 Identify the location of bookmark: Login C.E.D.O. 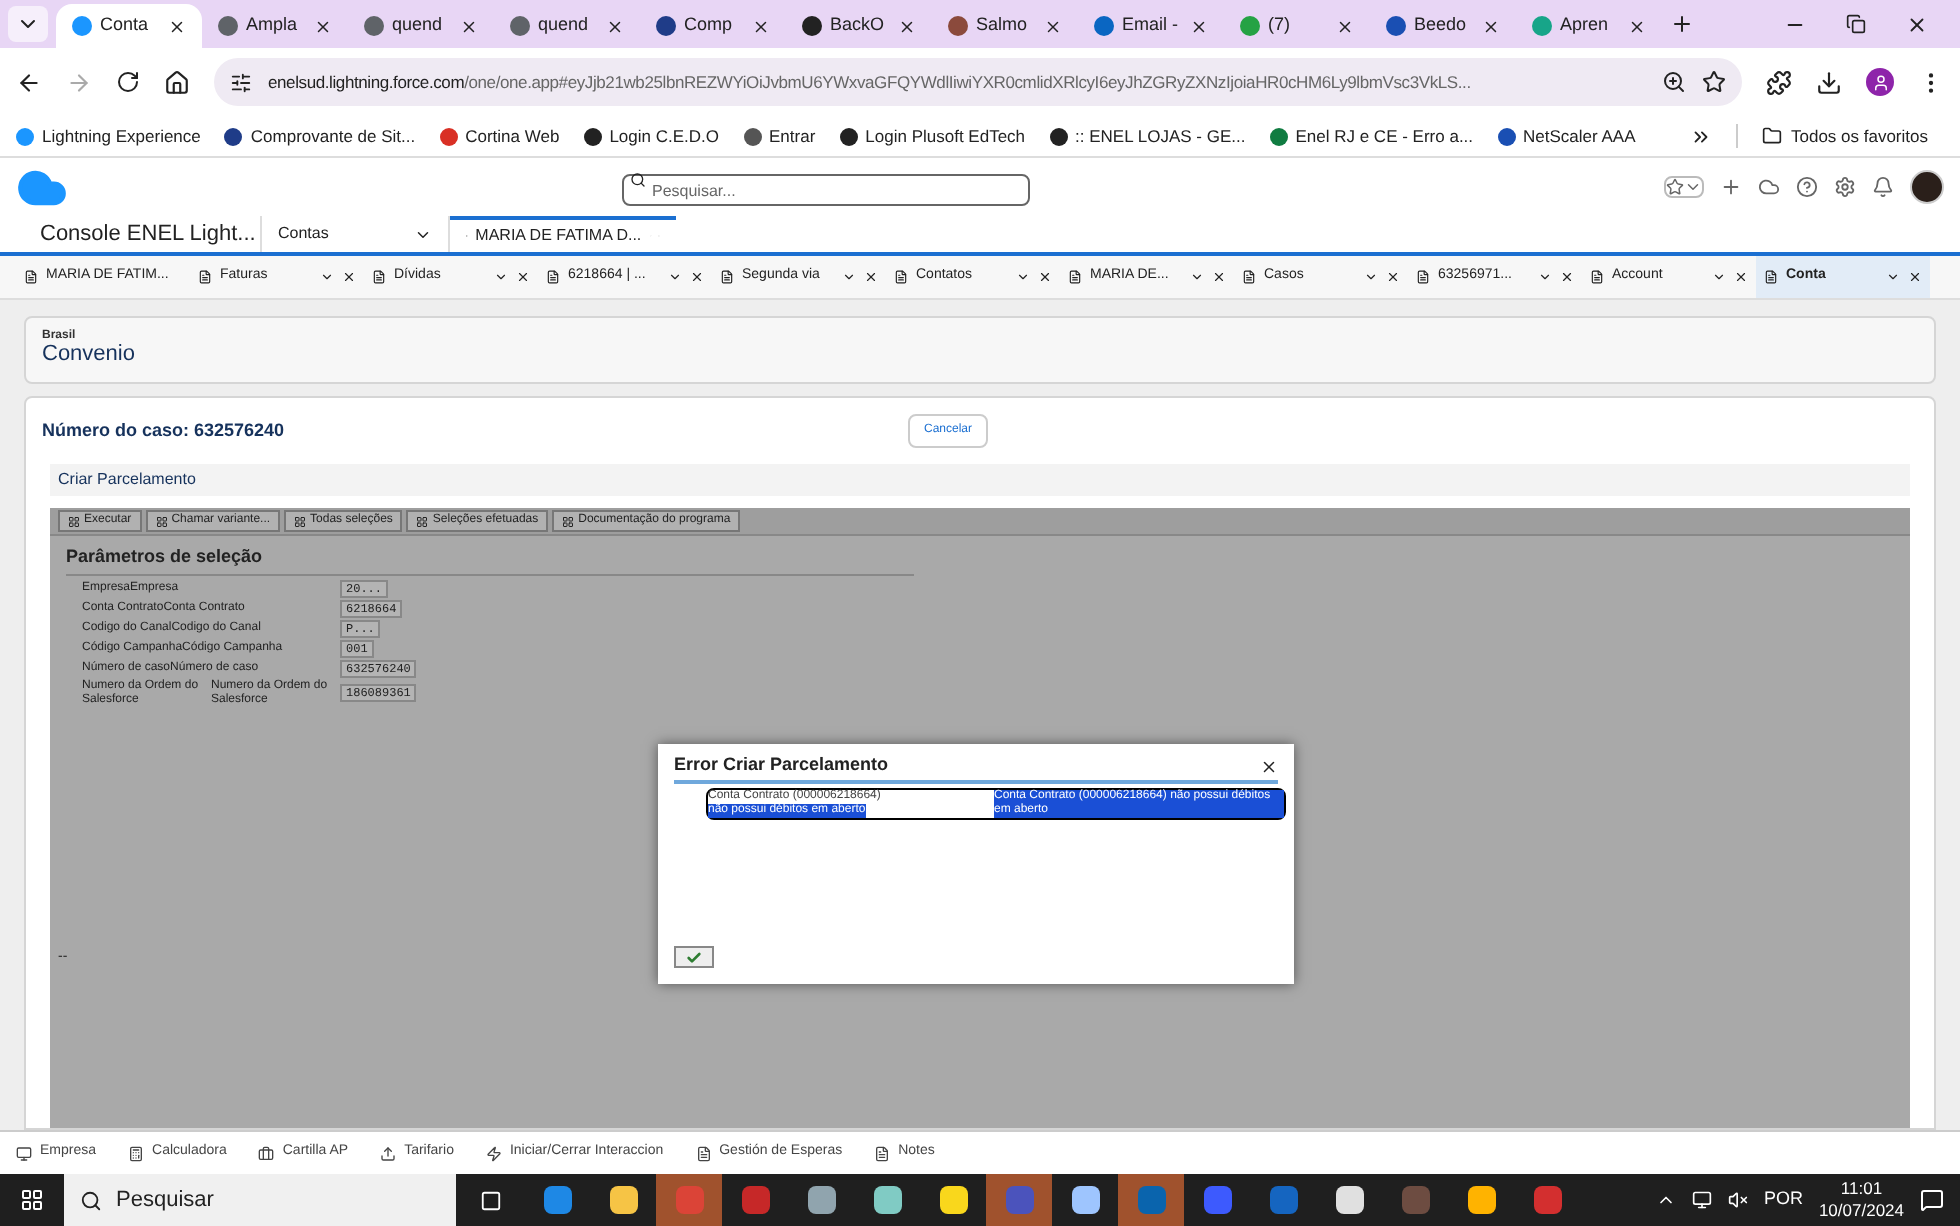
(651, 136).